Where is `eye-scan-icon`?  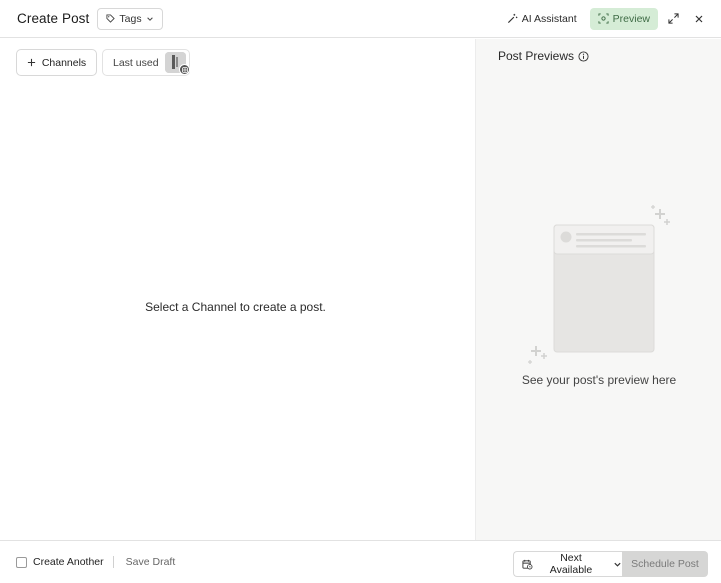 eye-scan-icon is located at coordinates (603, 18).